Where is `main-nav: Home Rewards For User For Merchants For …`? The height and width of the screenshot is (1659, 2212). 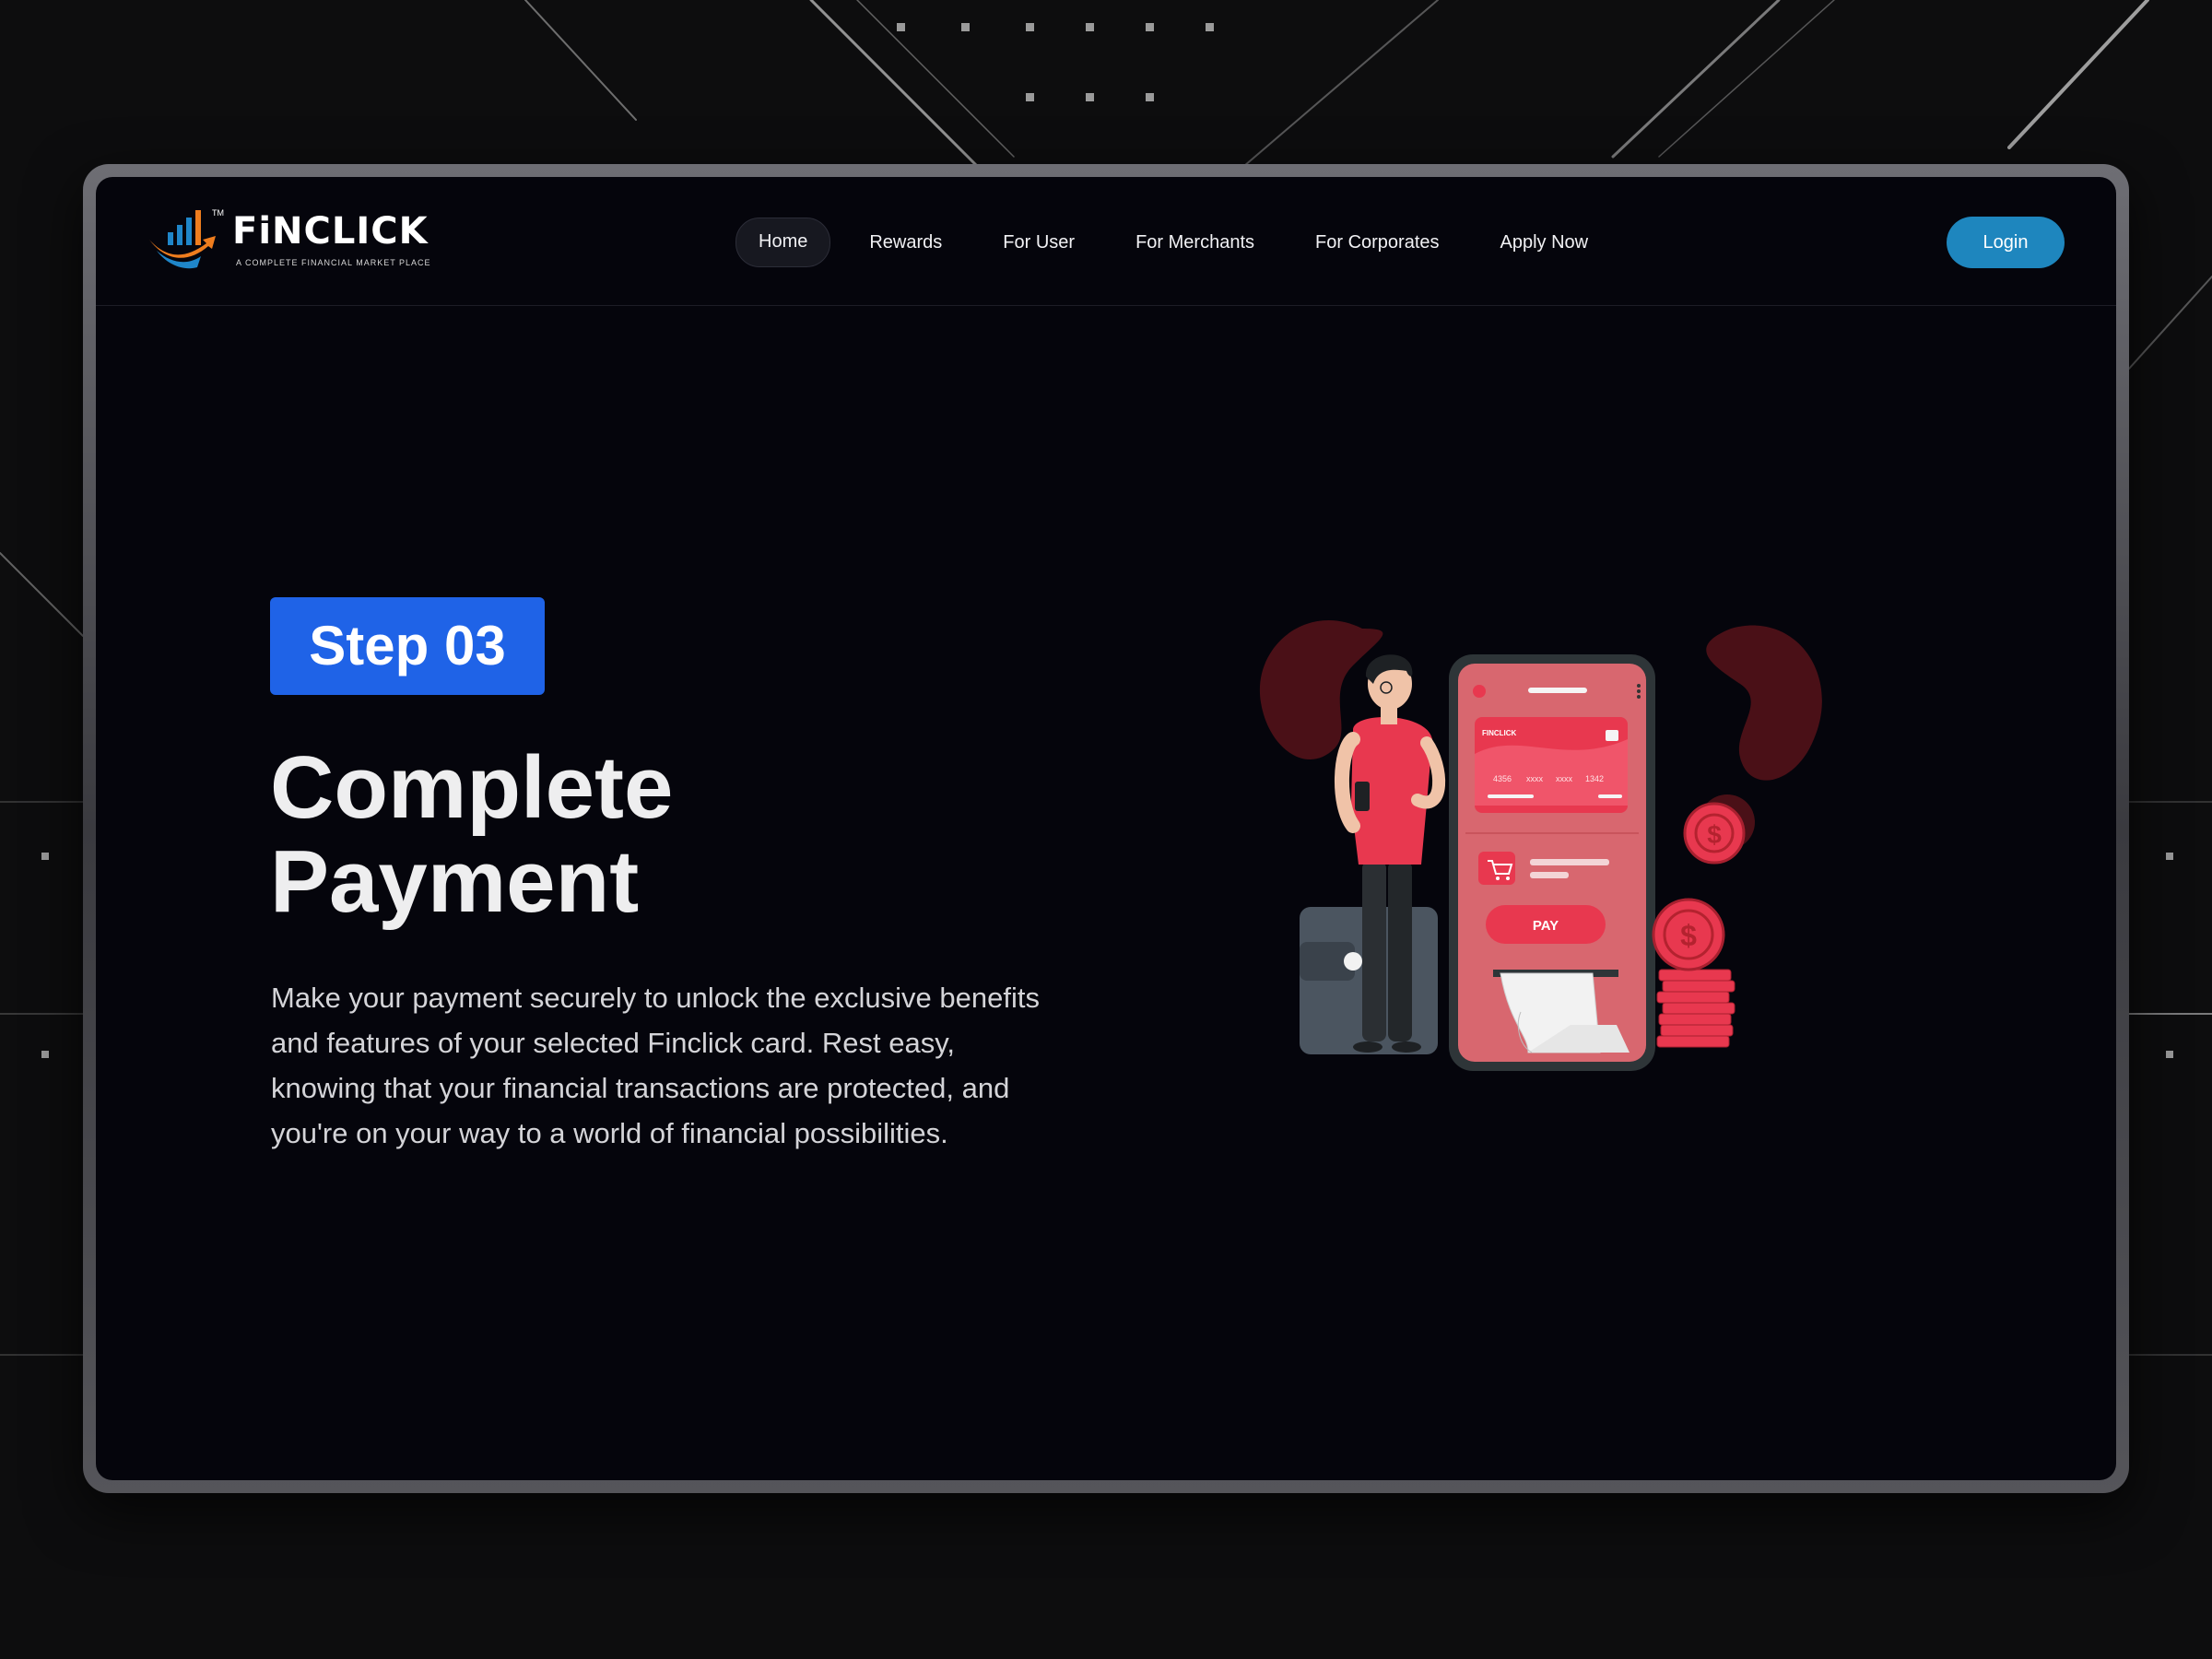
main-nav: Home Rewards For User For Merchants For … is located at coordinates (1172, 242).